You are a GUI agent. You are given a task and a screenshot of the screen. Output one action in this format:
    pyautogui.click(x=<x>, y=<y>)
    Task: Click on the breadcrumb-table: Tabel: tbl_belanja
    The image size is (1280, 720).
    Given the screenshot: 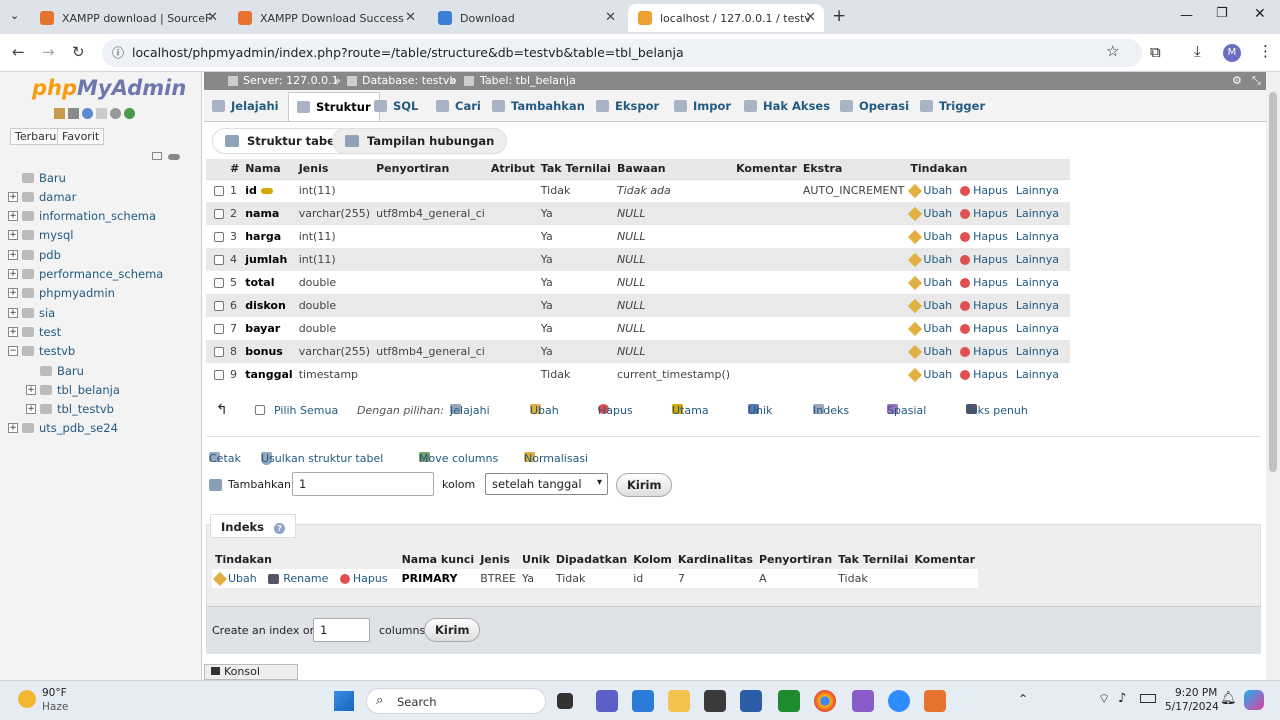 What is the action you would take?
    pyautogui.click(x=528, y=80)
    